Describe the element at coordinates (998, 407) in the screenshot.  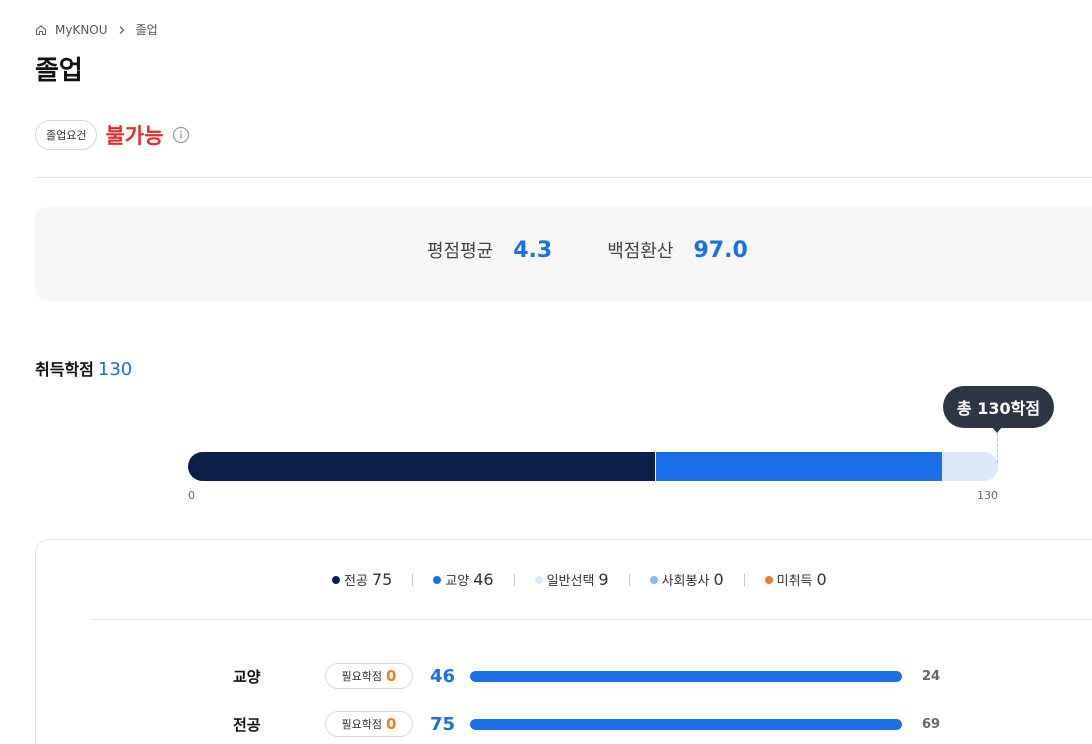
I see `total-credits-tooltip: 총 130학점` at that location.